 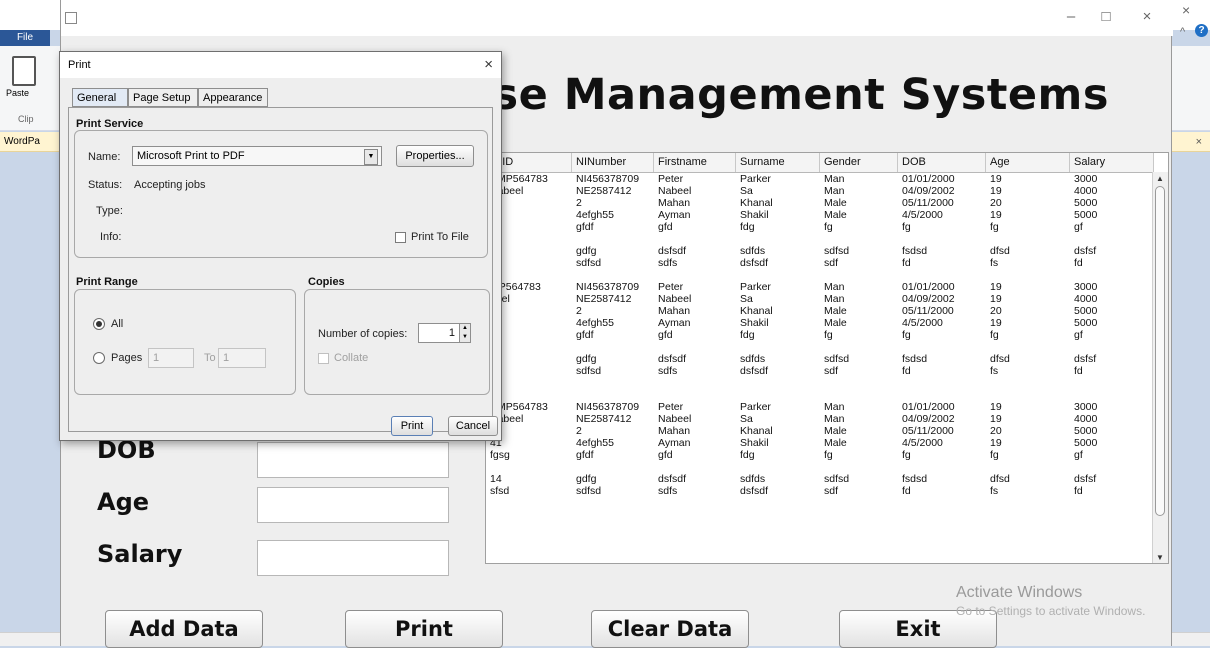 I want to click on maximize-icon: □, so click(x=1106, y=16).